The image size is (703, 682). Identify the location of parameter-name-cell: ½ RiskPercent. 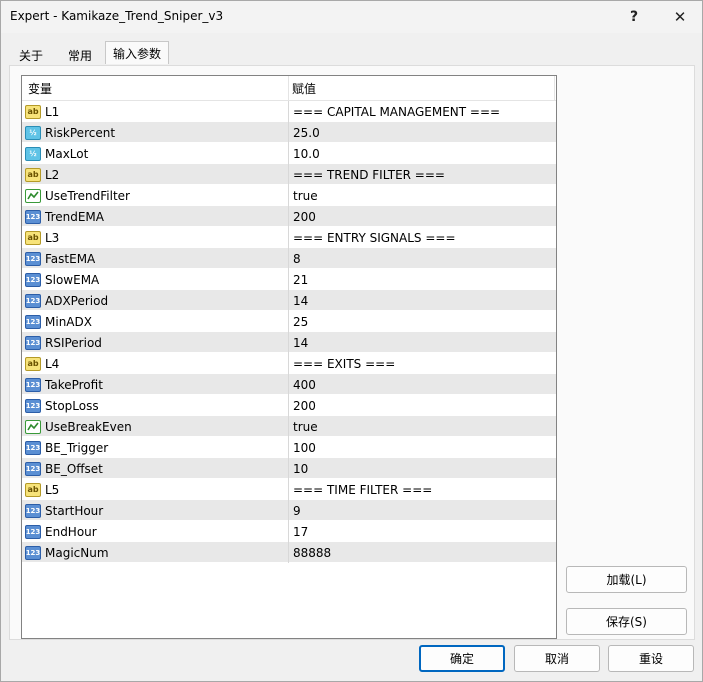
(155, 132).